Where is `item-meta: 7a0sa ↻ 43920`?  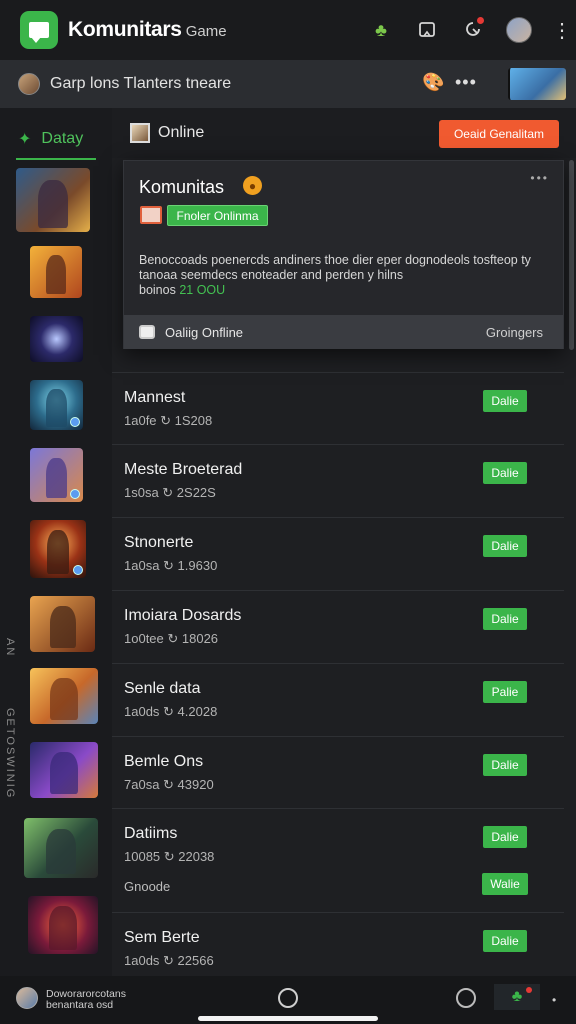
item-meta: 7a0sa ↻ 43920 is located at coordinates (169, 784).